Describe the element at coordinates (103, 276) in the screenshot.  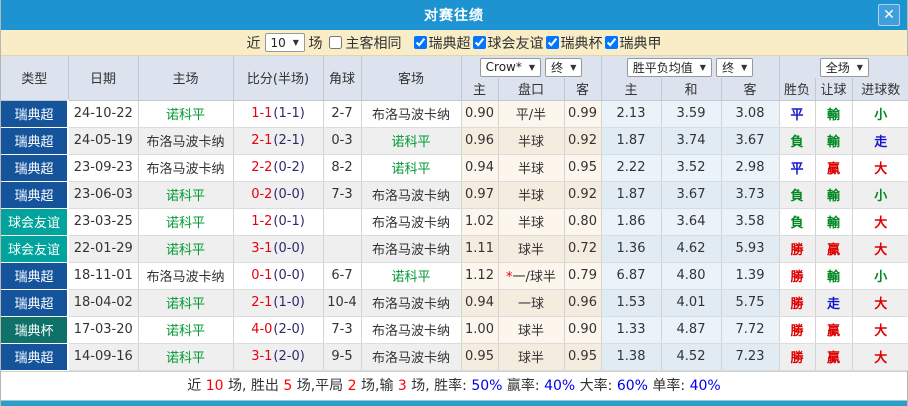
I see `match-date: 18-11-01` at that location.